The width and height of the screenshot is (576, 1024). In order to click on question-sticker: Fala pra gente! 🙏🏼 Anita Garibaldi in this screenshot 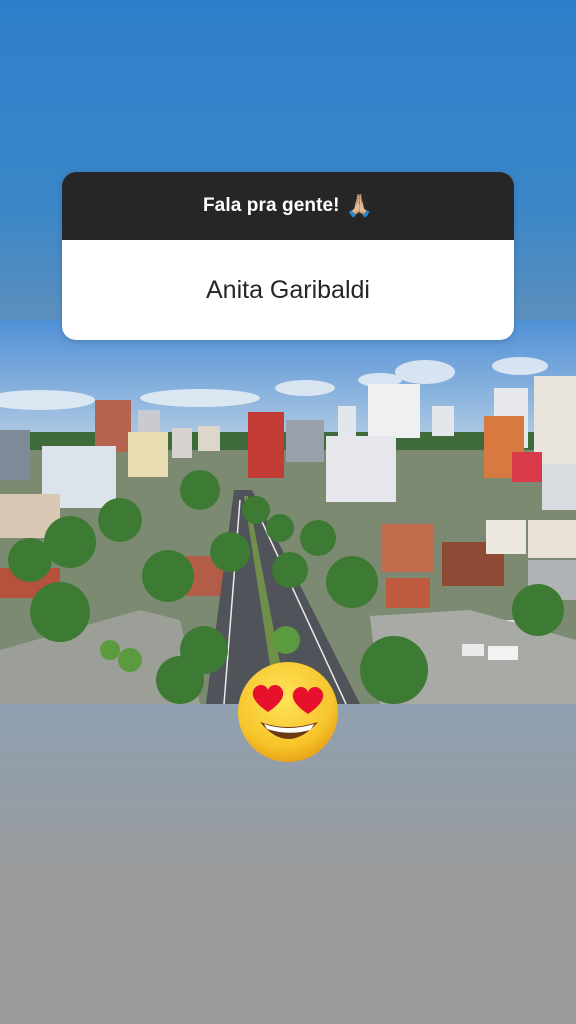, I will do `click(288, 256)`.